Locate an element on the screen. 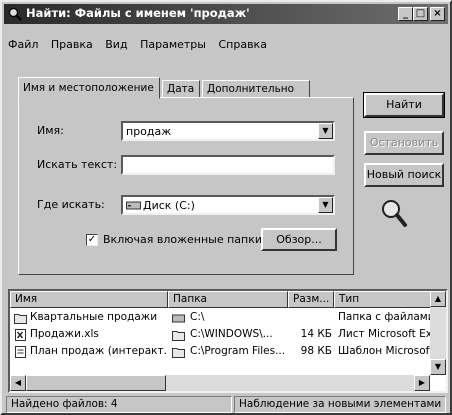 The image size is (452, 415). menu-bar: Файл Правка Вид Параметры Справка is located at coordinates (138, 47).